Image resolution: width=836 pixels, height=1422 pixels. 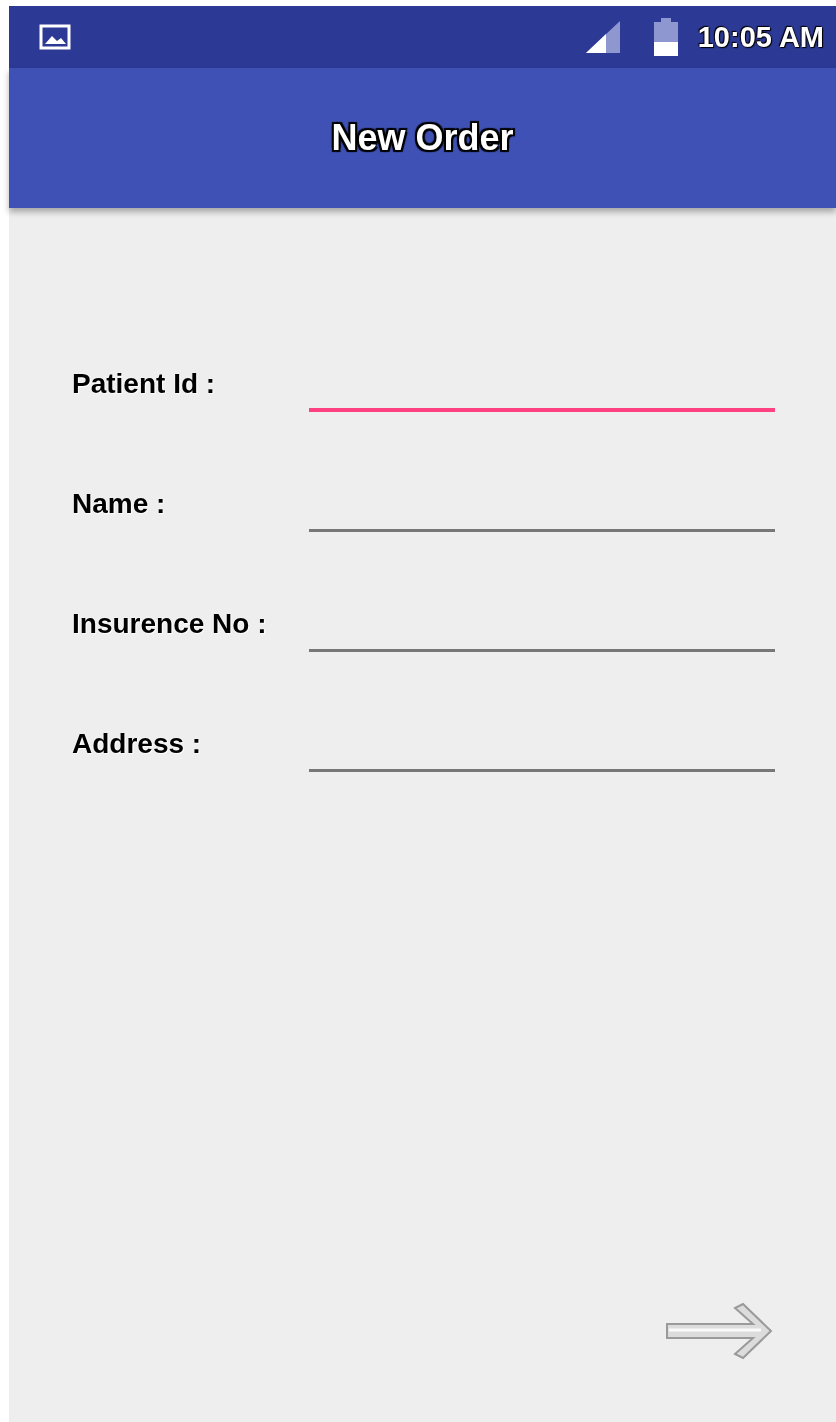 I want to click on battery-icon, so click(x=665, y=37).